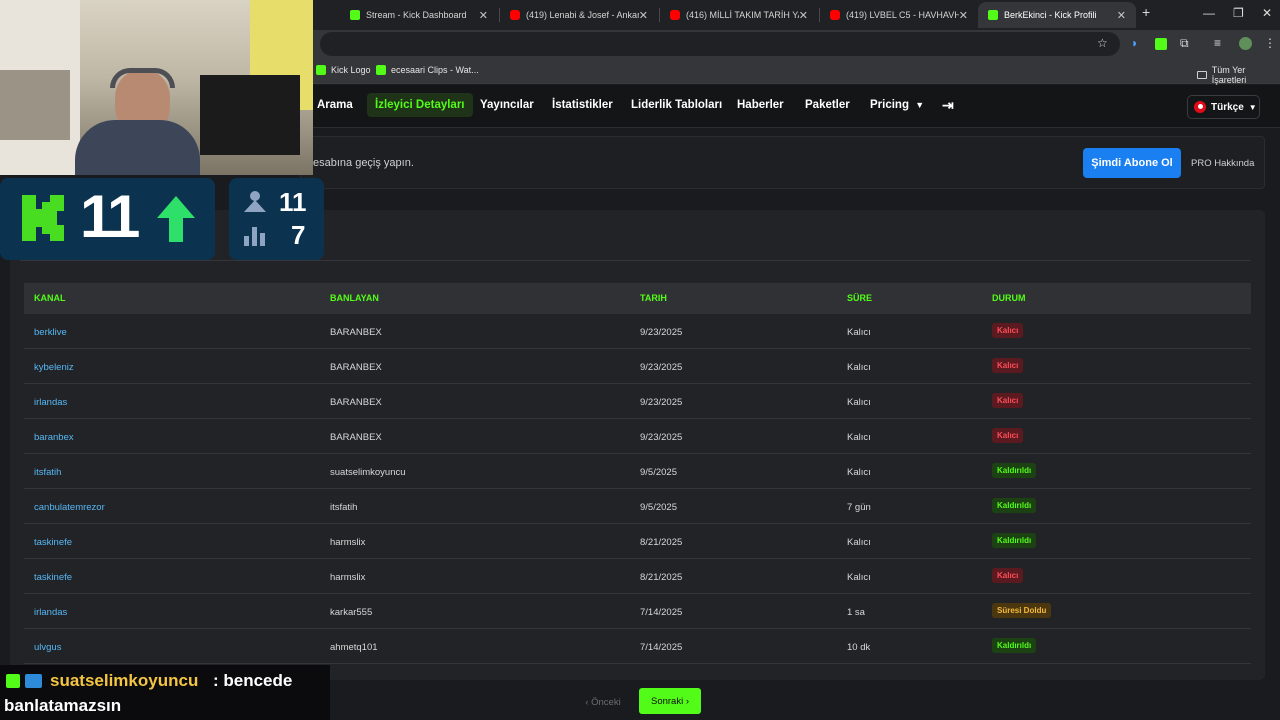 The width and height of the screenshot is (1280, 720). What do you see at coordinates (637, 298) in the screenshot?
I see `table-header: KANAL BANLAYAN TARIH SÜRE DURUM` at bounding box center [637, 298].